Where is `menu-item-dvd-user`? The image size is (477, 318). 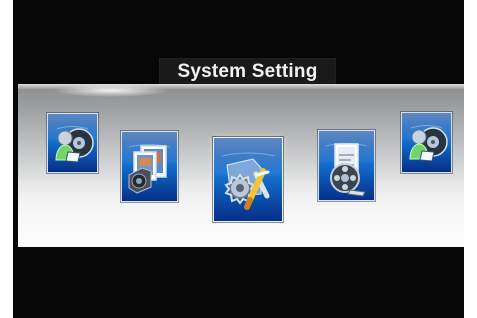 menu-item-dvd-user is located at coordinates (72, 143).